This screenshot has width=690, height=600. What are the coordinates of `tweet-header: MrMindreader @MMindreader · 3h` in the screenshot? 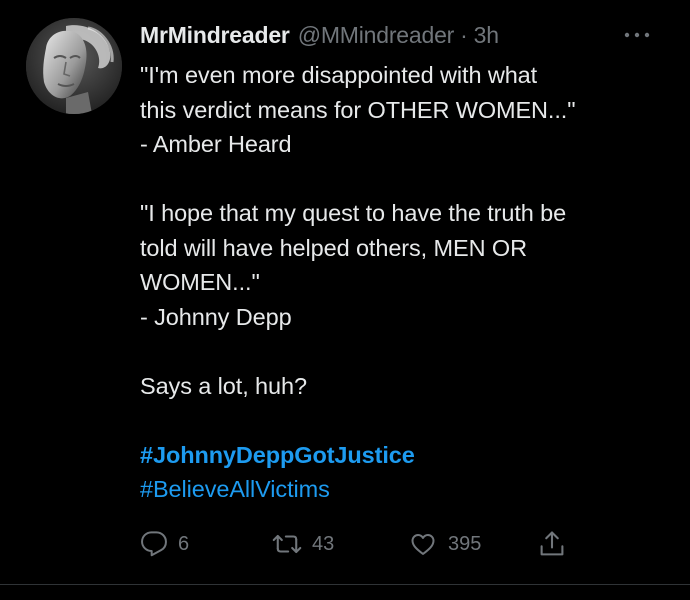 It's located at (319, 35).